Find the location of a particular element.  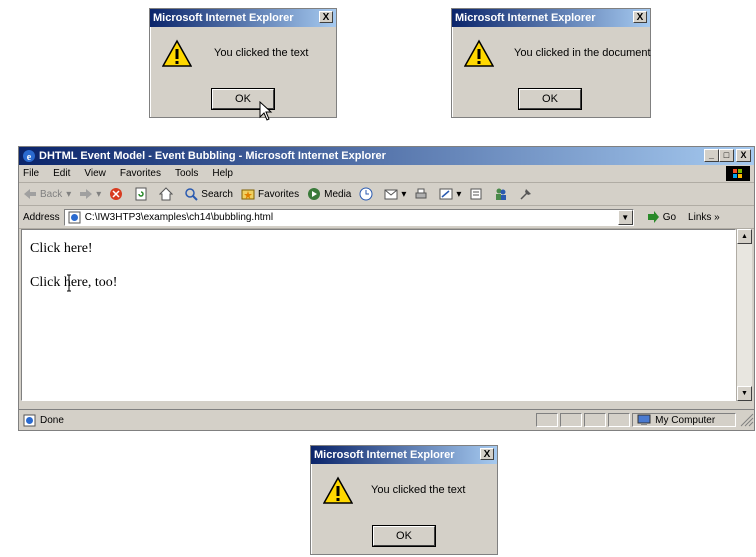

scroll-up-button: ▲ is located at coordinates (744, 236).